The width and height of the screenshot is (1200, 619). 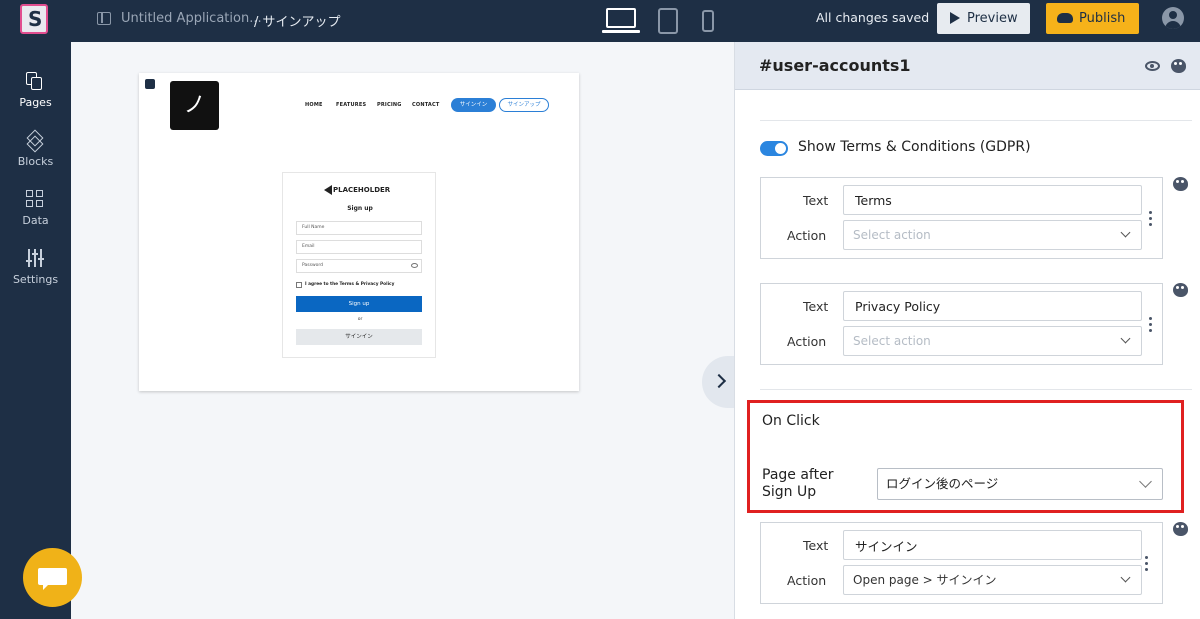 I want to click on on-click-section: On Click Page after Sign Up ログイン後のページ, so click(x=965, y=456).